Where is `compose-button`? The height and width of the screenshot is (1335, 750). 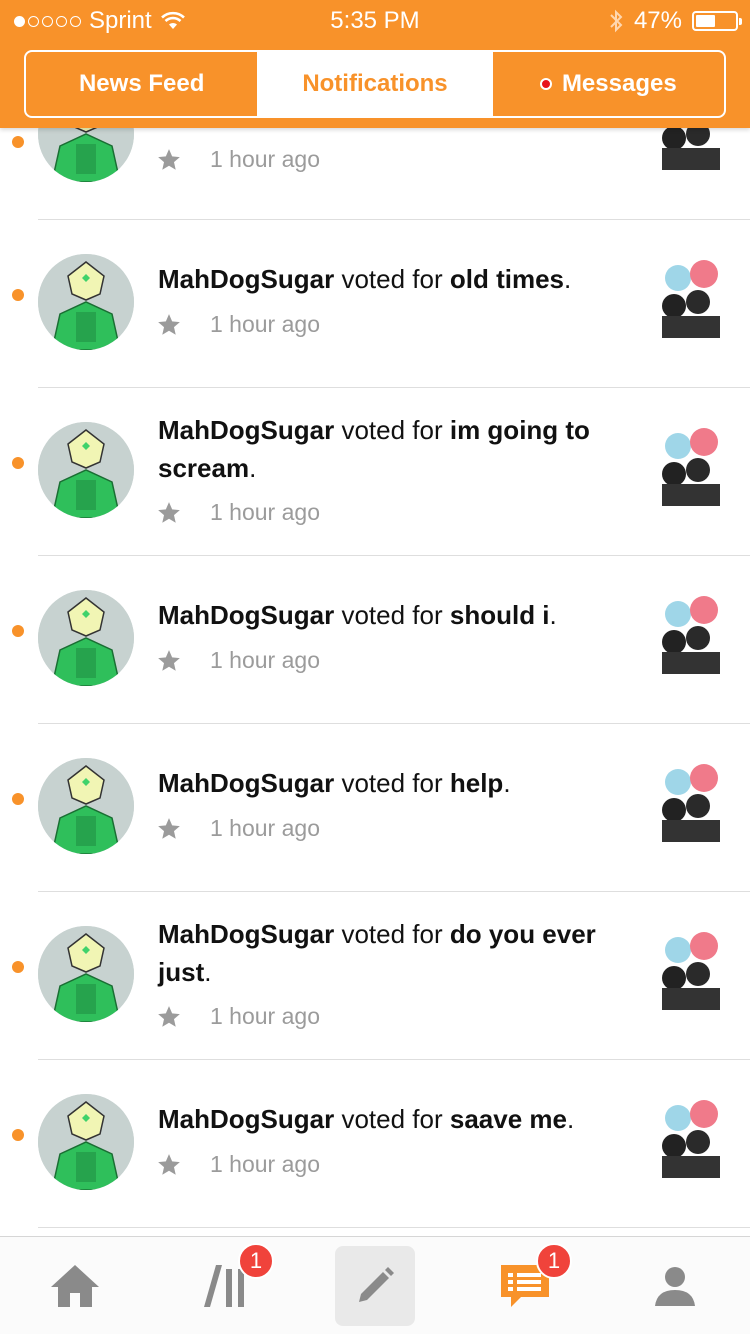
compose-button is located at coordinates (375, 1286).